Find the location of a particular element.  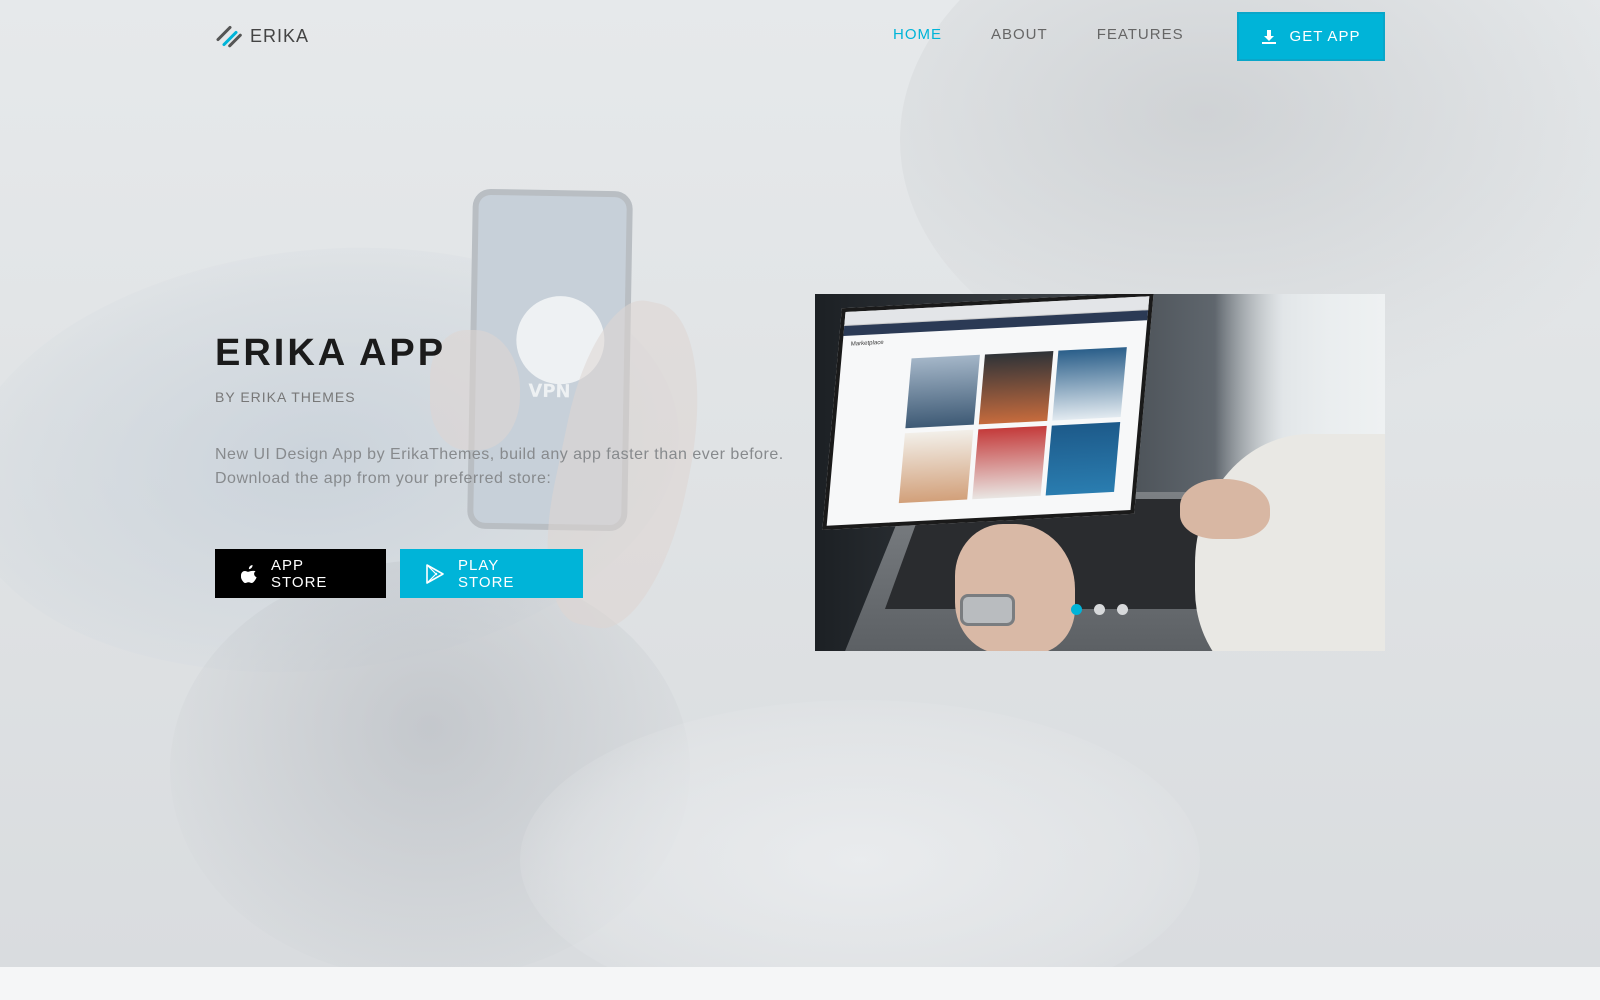

laptop-screen-thumbnails is located at coordinates (1012, 425).